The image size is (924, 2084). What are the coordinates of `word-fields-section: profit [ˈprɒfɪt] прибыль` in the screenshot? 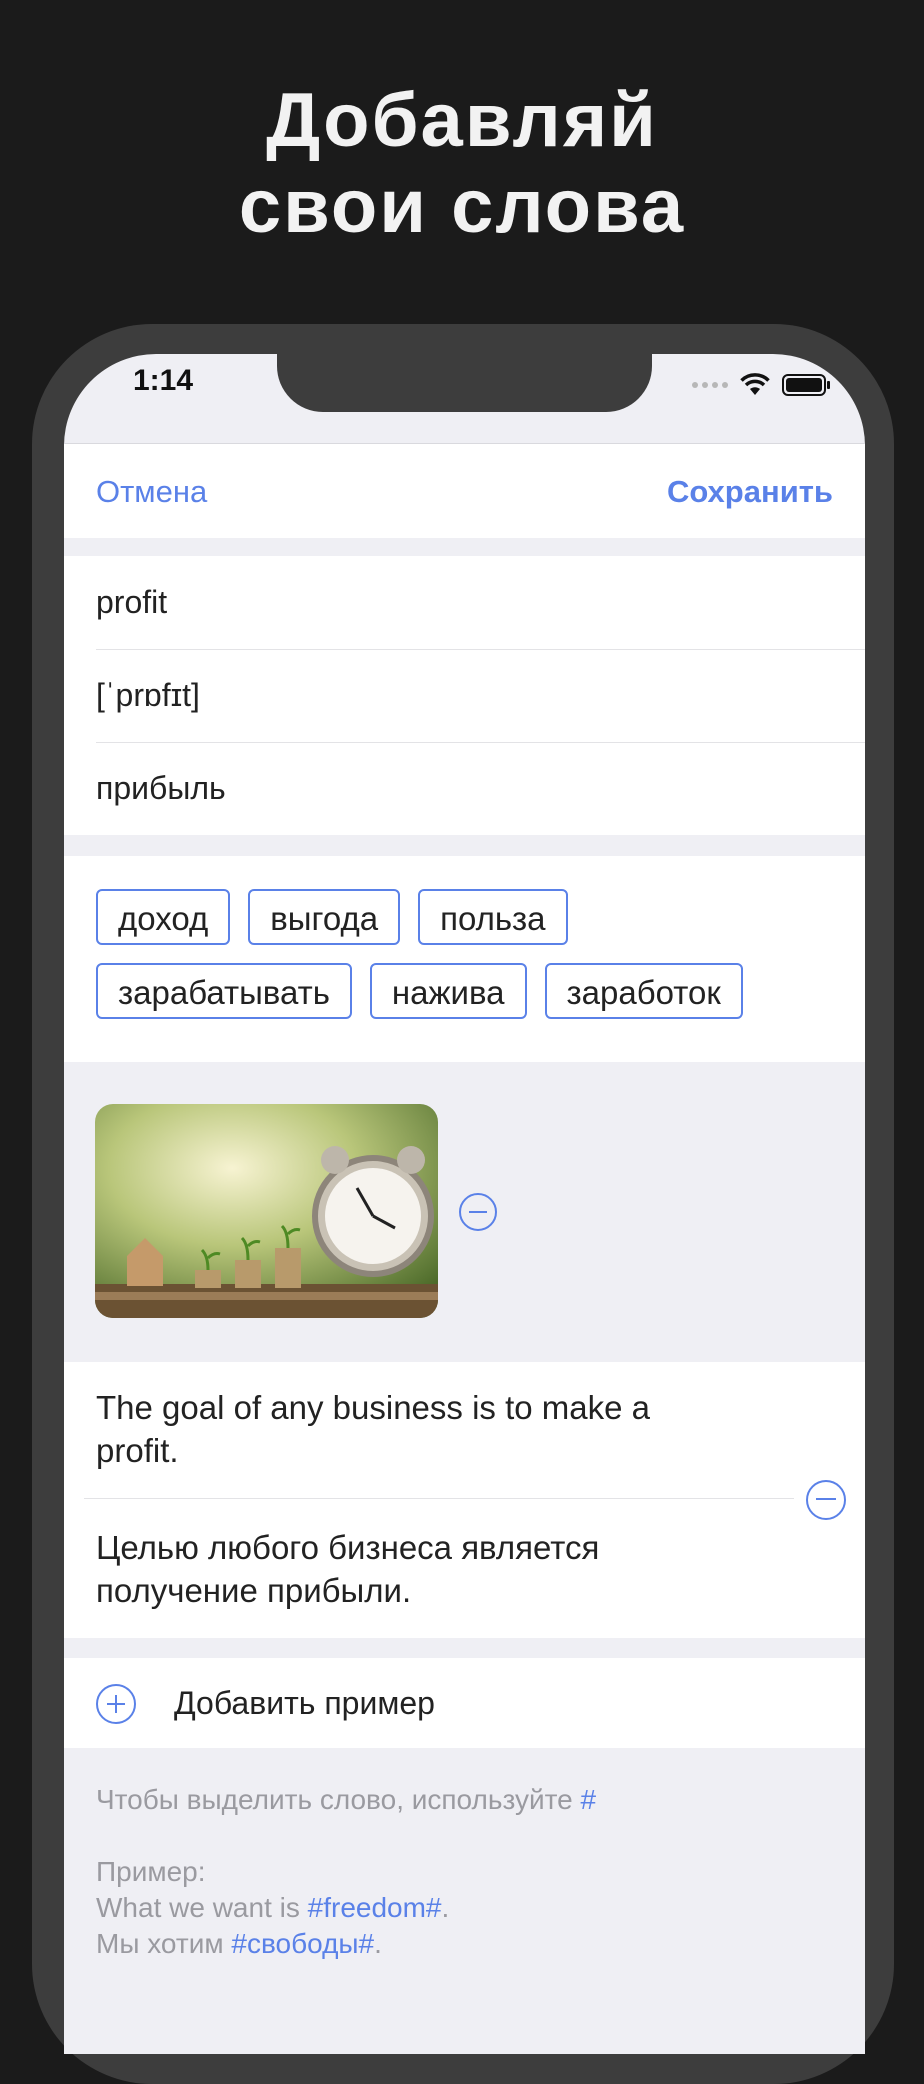 It's located at (464, 695).